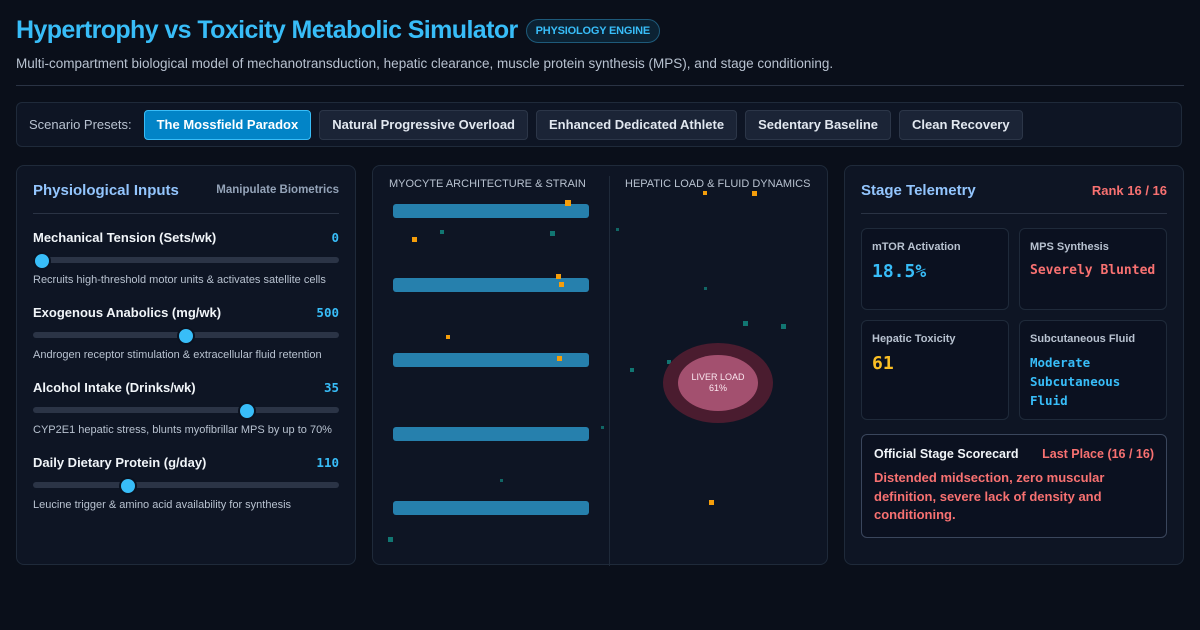 The width and height of the screenshot is (1200, 630). What do you see at coordinates (946, 454) in the screenshot?
I see `scorecard-title: Official Stage Scorecard` at bounding box center [946, 454].